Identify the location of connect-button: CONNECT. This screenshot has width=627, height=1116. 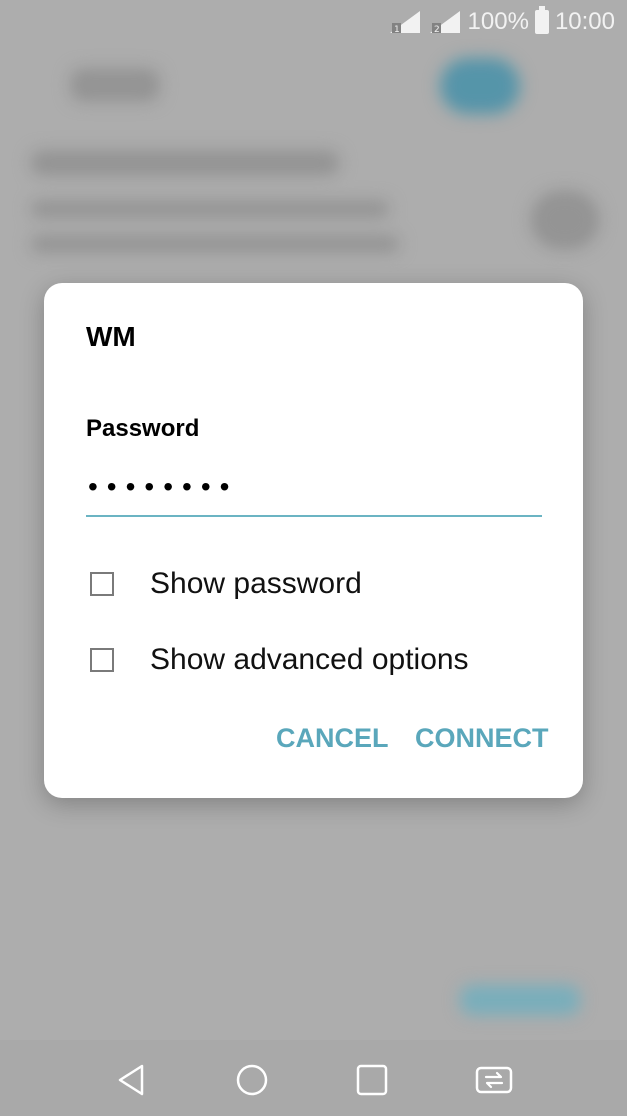
(482, 738).